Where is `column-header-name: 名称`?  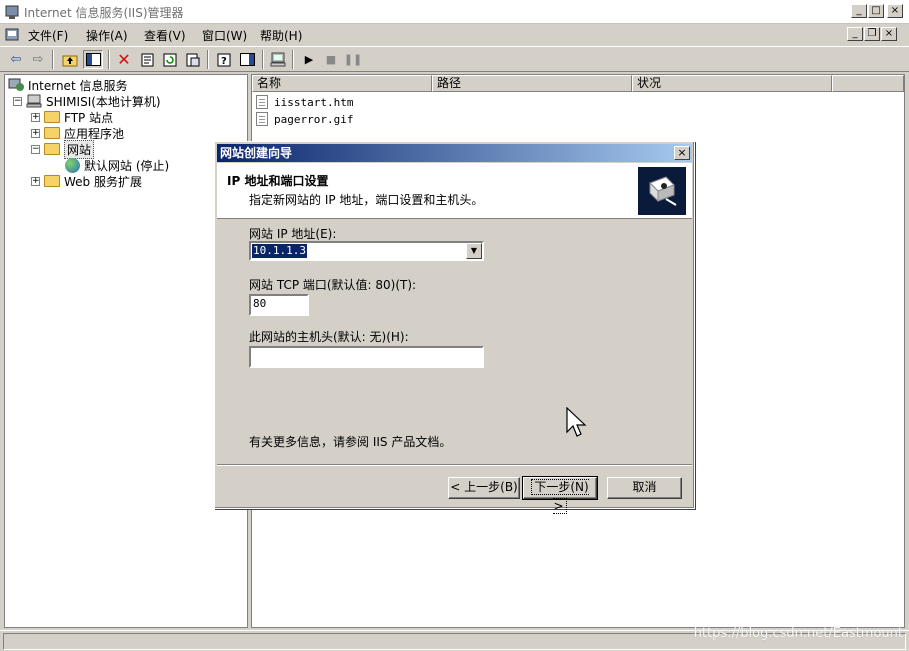
column-header-name: 名称 is located at coordinates (342, 83).